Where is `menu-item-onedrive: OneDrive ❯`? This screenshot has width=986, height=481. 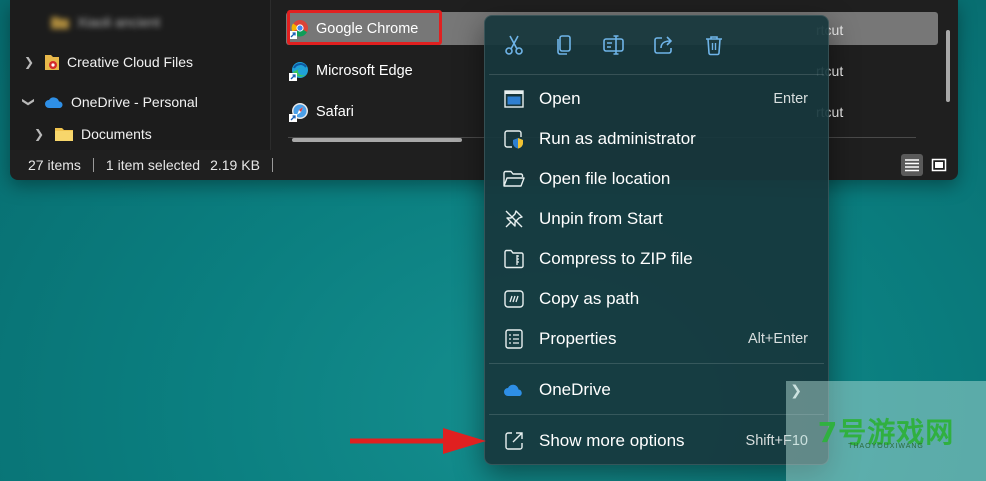
menu-item-onedrive: OneDrive ❯ is located at coordinates (656, 390).